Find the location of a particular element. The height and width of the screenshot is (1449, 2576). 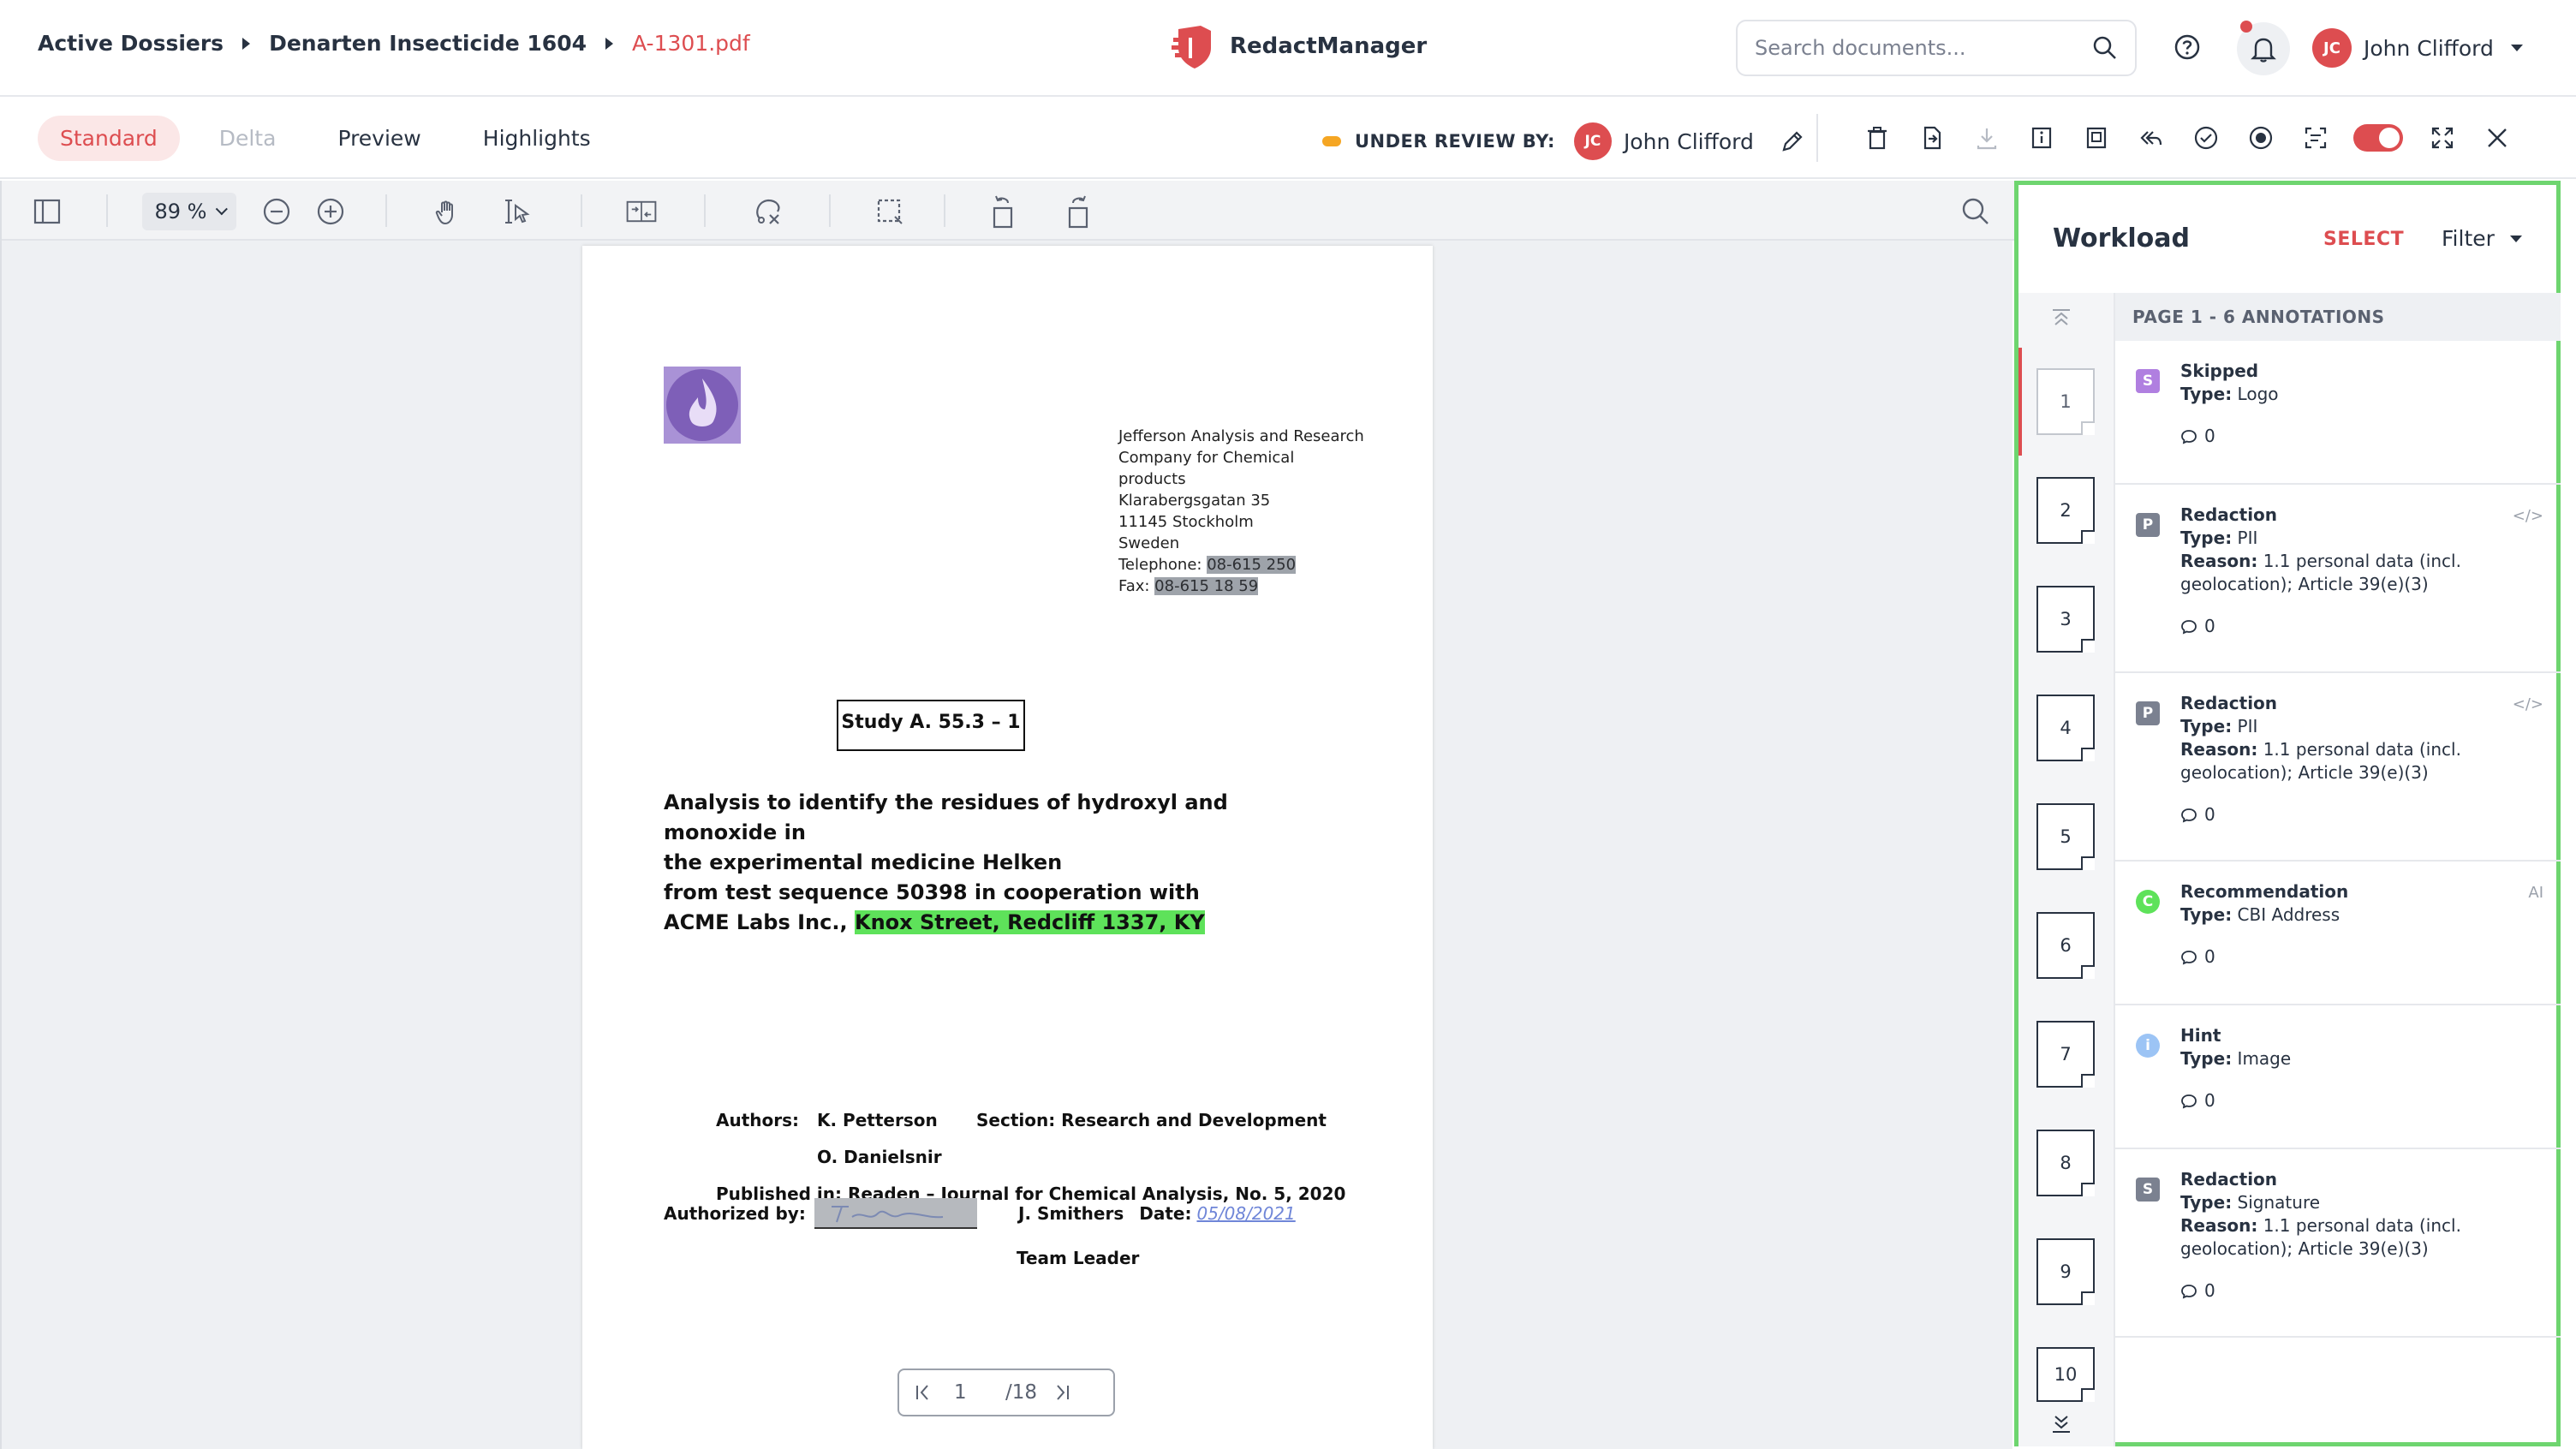

page-thumbnail: 1 is located at coordinates (2065, 401).